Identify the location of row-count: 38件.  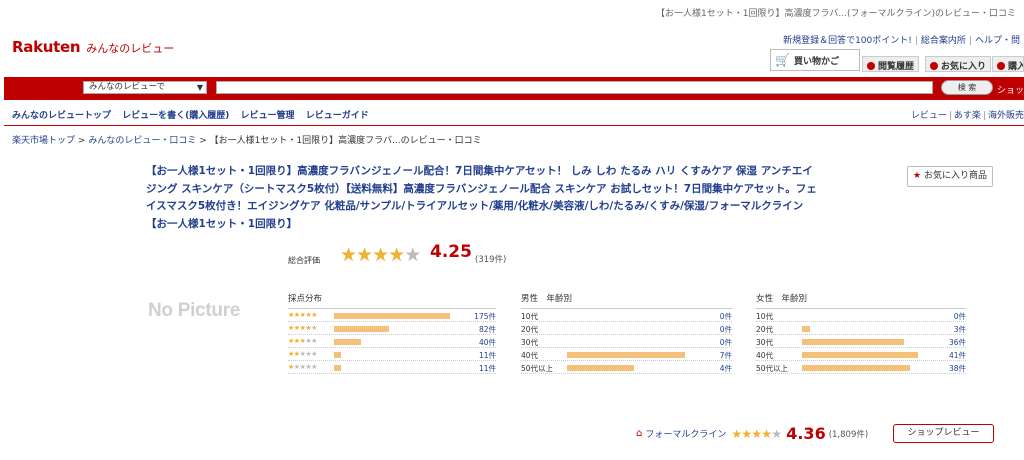
(957, 368).